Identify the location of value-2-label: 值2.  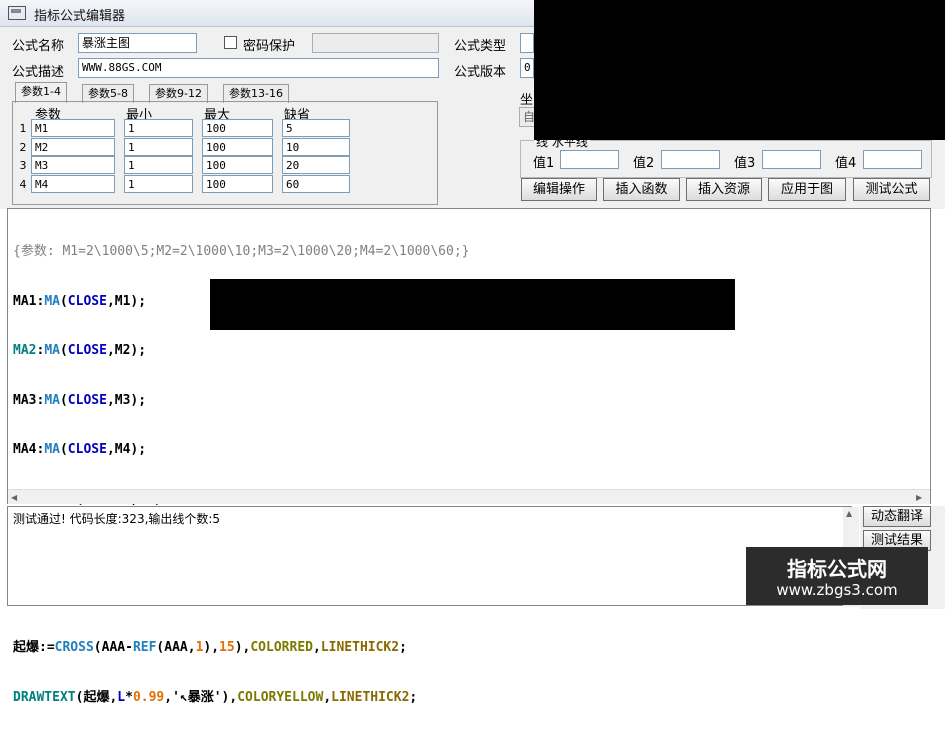
(644, 163).